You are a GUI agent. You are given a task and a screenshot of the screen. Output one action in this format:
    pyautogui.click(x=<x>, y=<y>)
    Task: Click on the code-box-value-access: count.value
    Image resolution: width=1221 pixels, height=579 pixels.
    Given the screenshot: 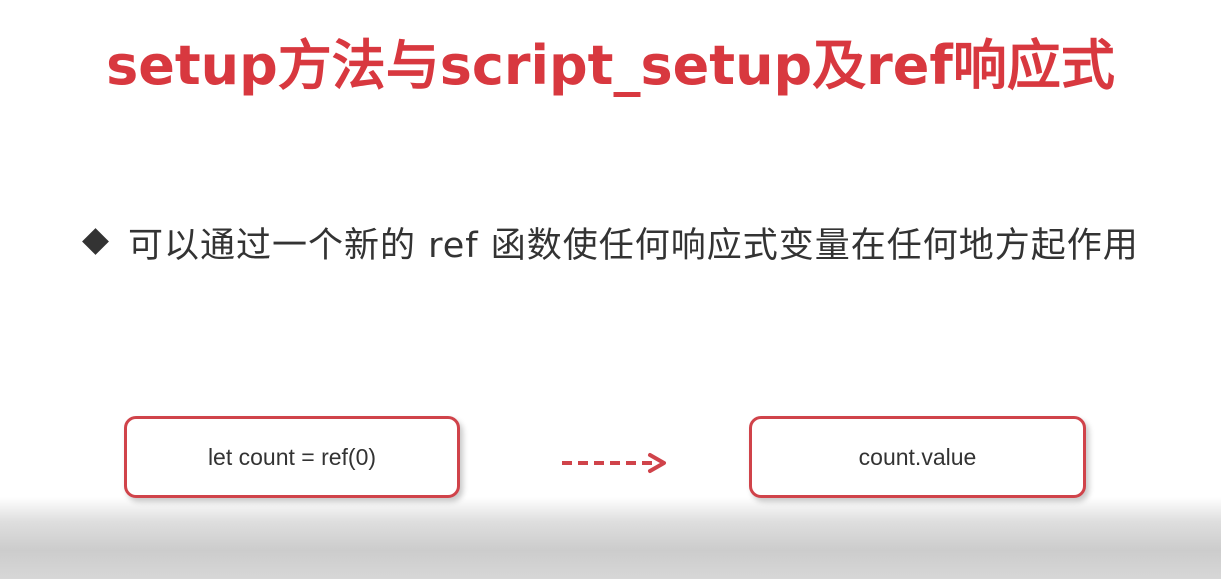 What is the action you would take?
    pyautogui.click(x=917, y=457)
    